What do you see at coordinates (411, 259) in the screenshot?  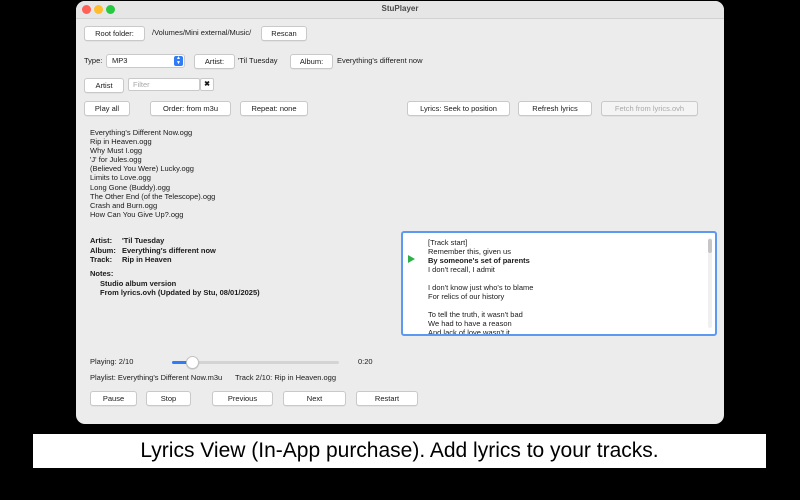 I see `current-line-play-icon` at bounding box center [411, 259].